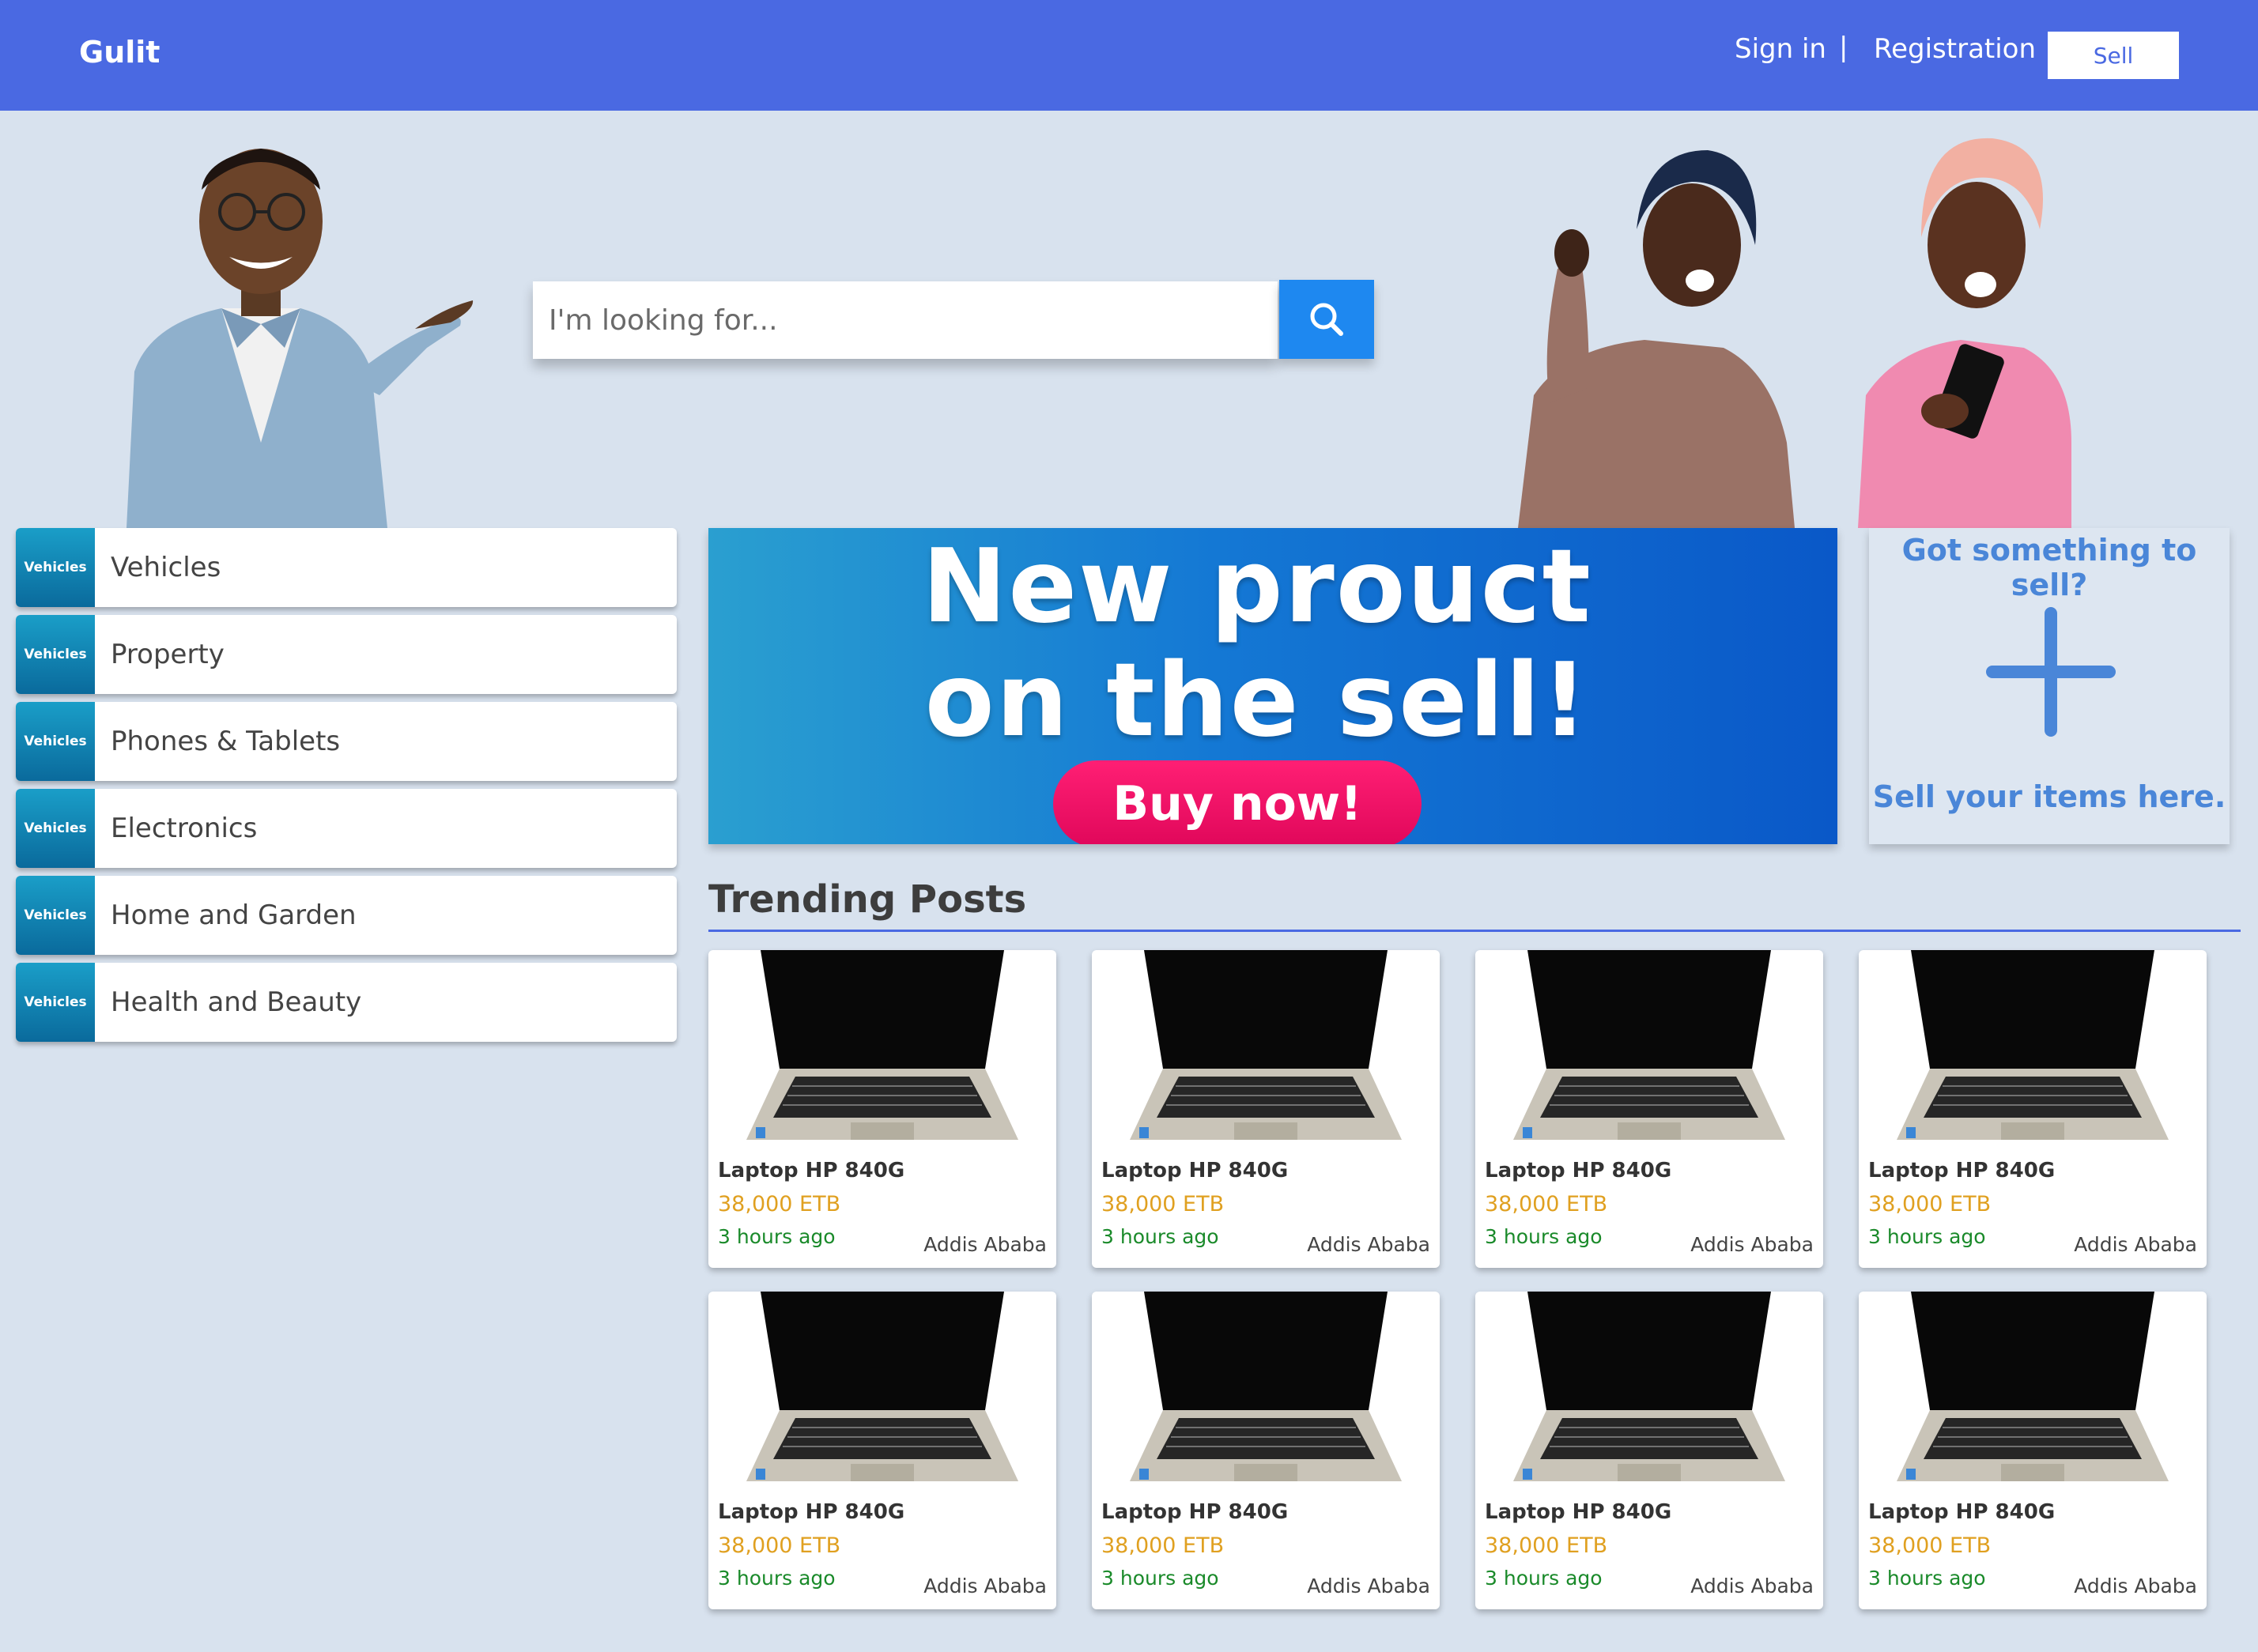 The width and height of the screenshot is (2258, 1652). I want to click on banner-headline-line1: New prouct, so click(1257, 587).